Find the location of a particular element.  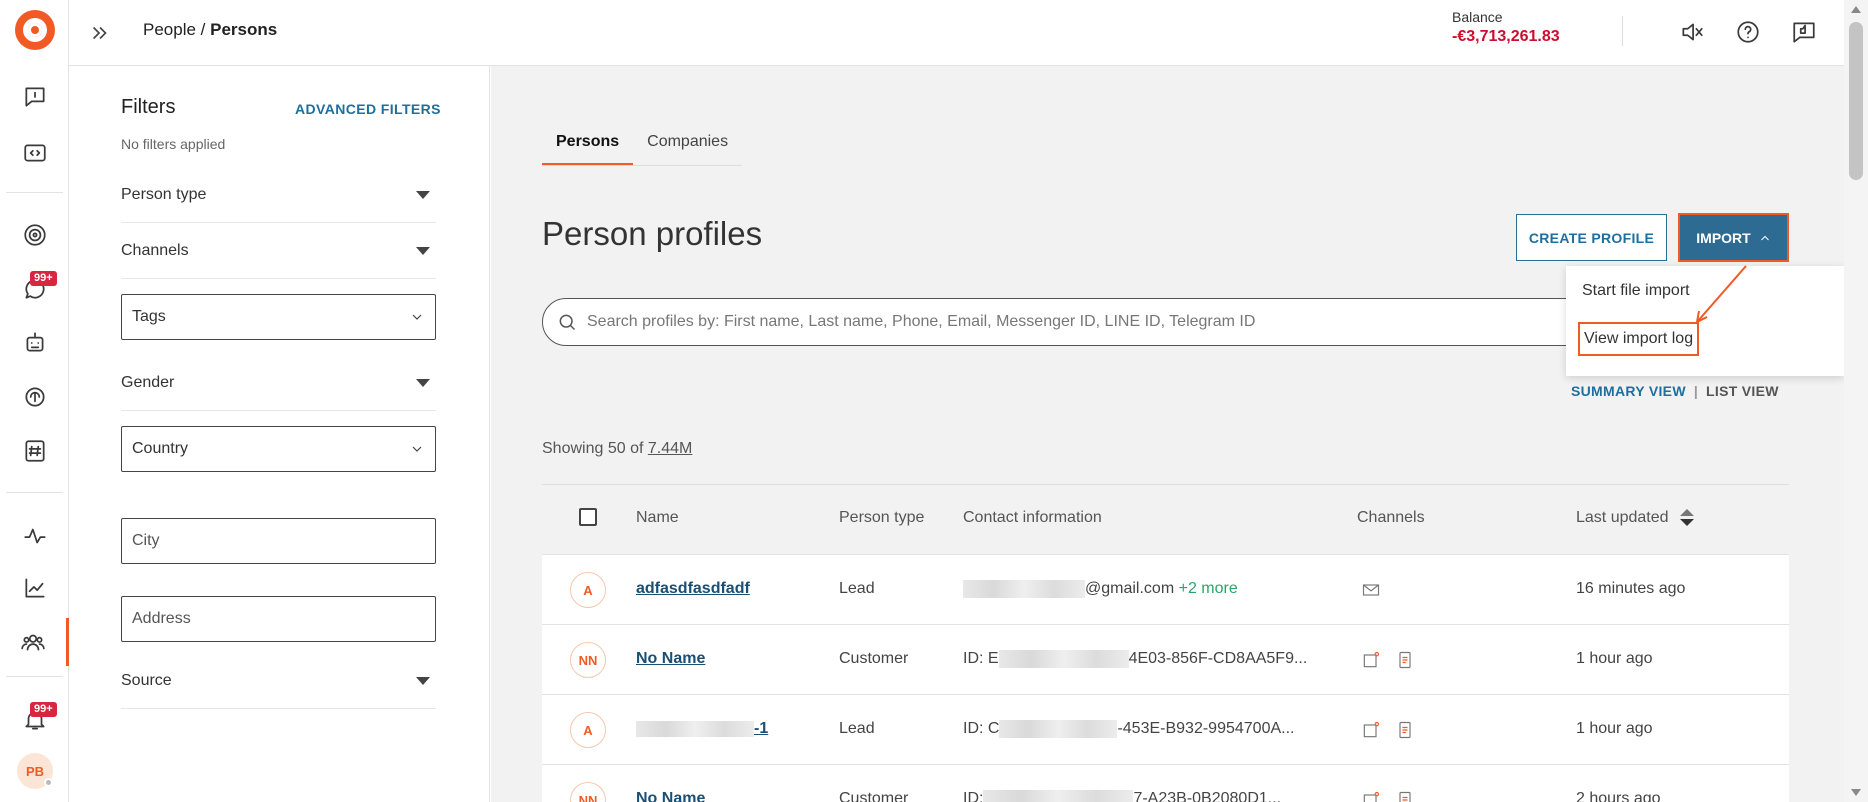

notifications-icon: 99+ is located at coordinates (34, 720).